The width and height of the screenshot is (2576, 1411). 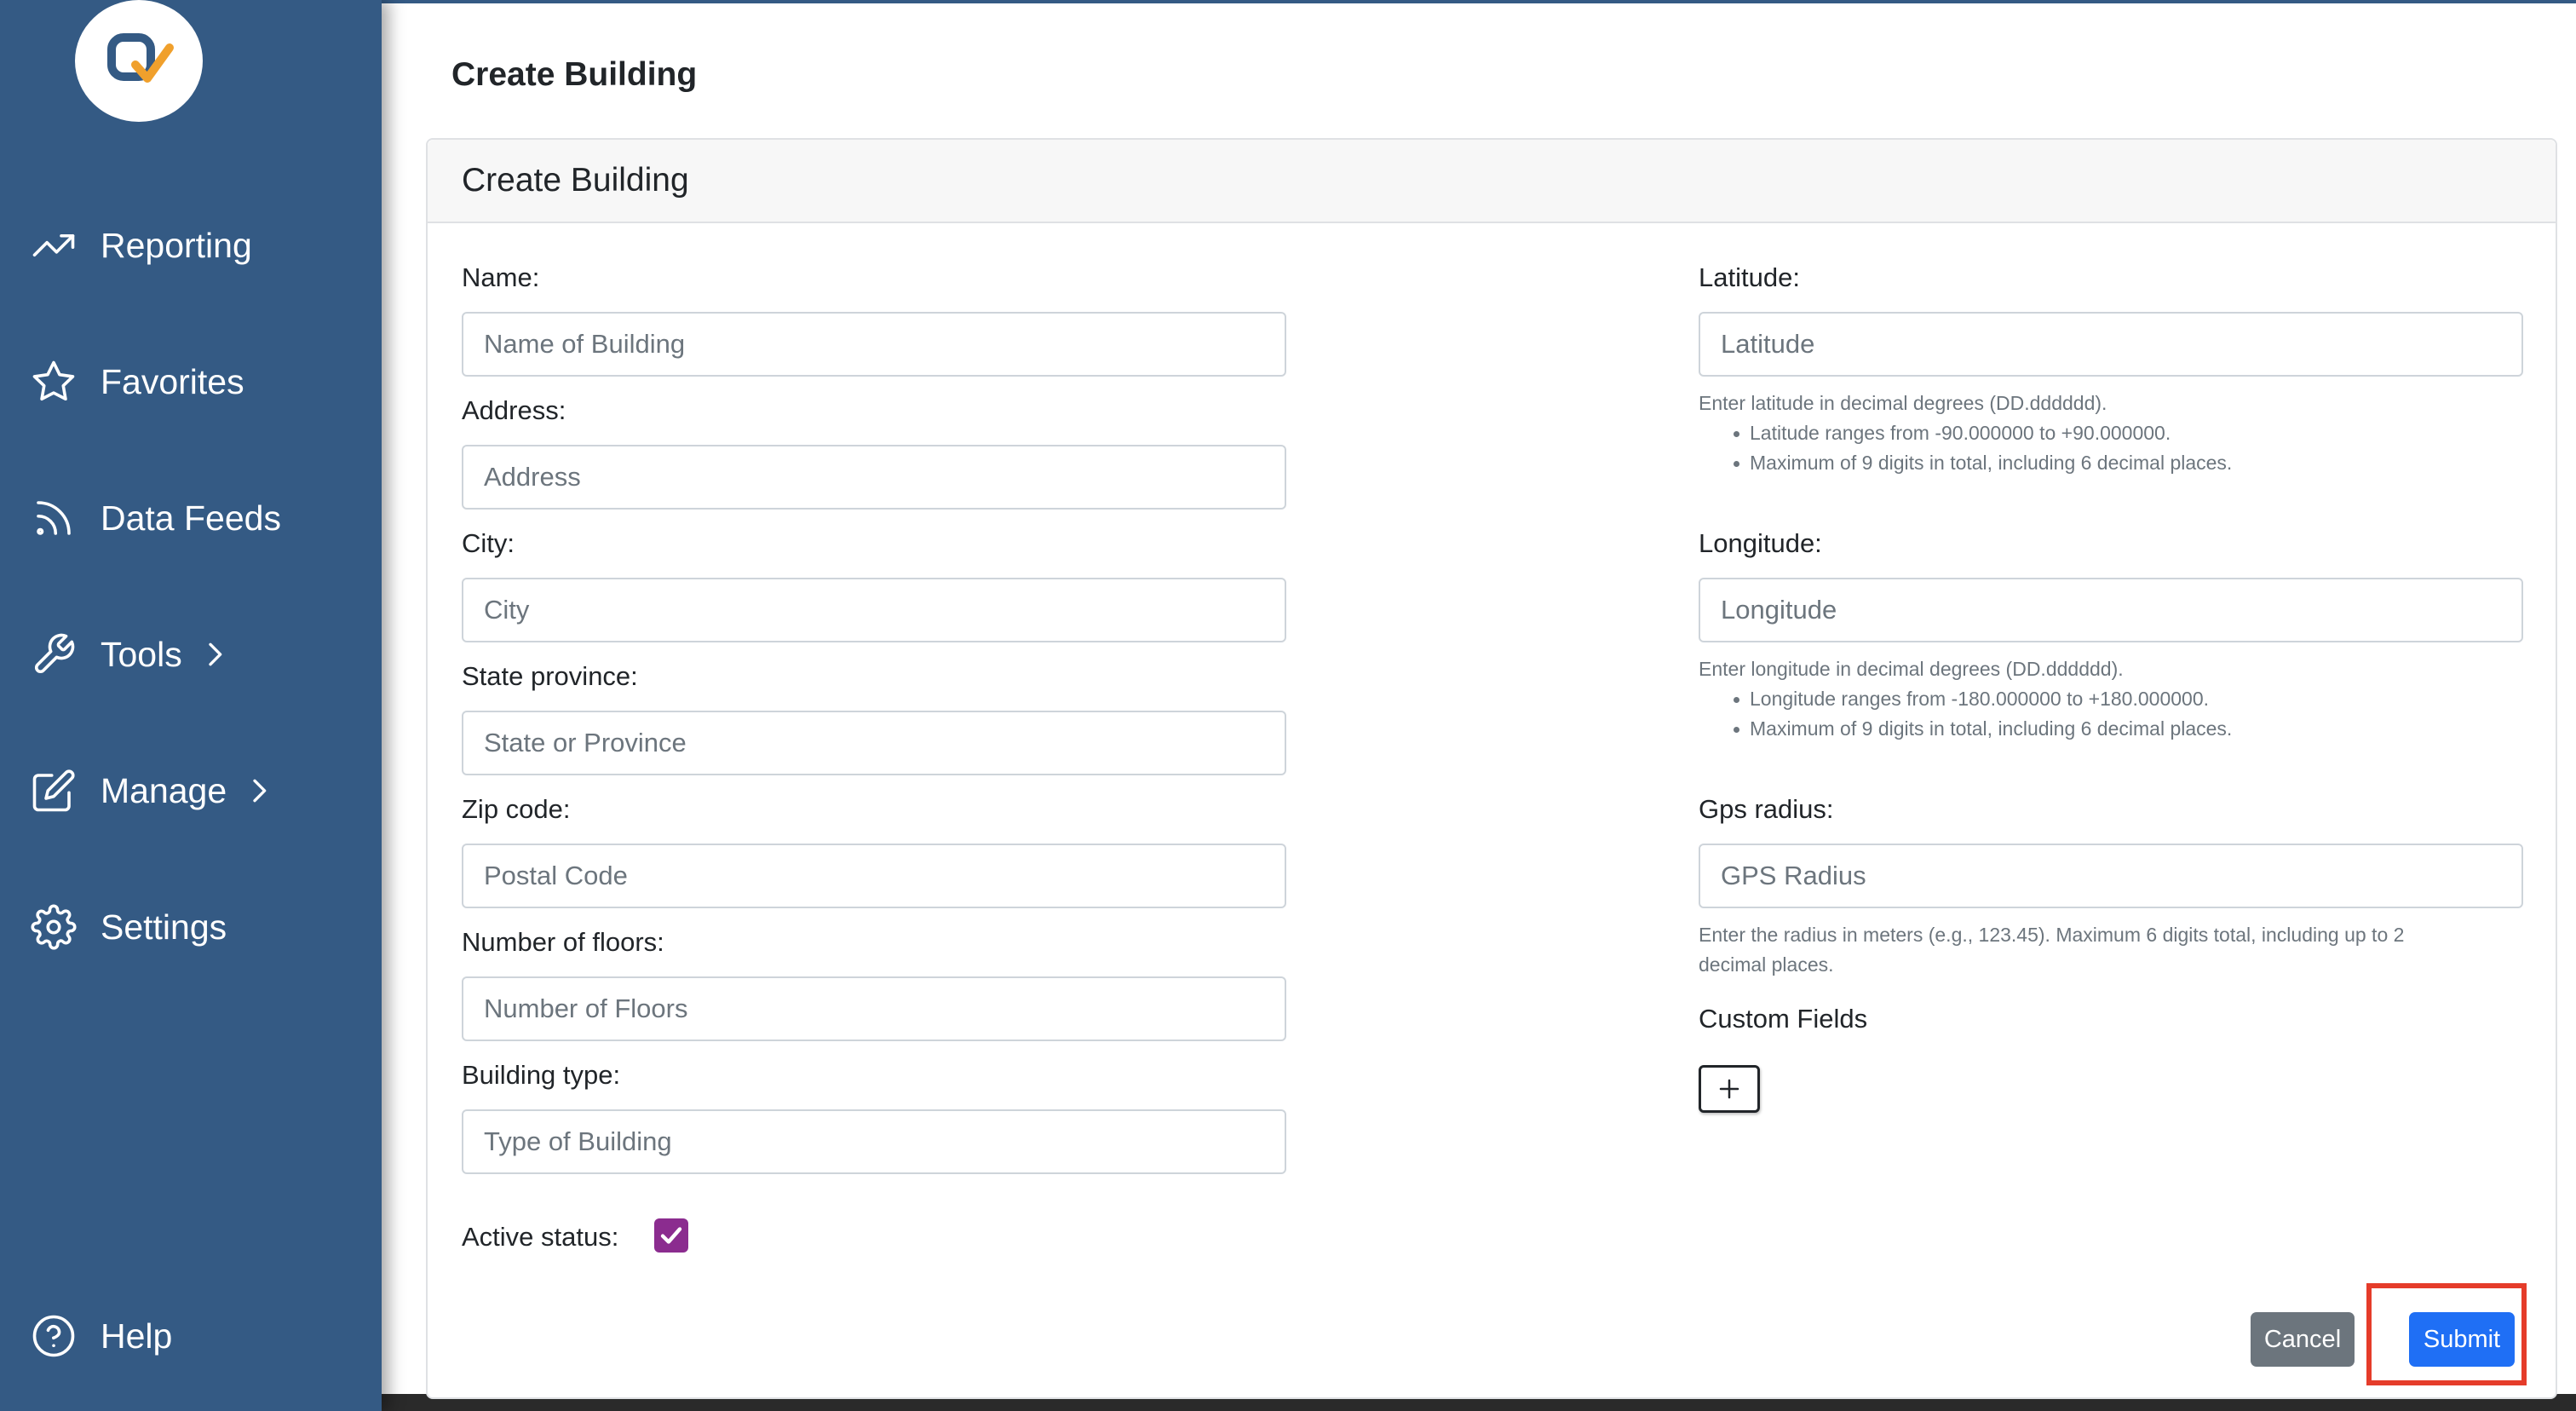 I want to click on sidebar-item-manage: Manage, so click(x=154, y=790).